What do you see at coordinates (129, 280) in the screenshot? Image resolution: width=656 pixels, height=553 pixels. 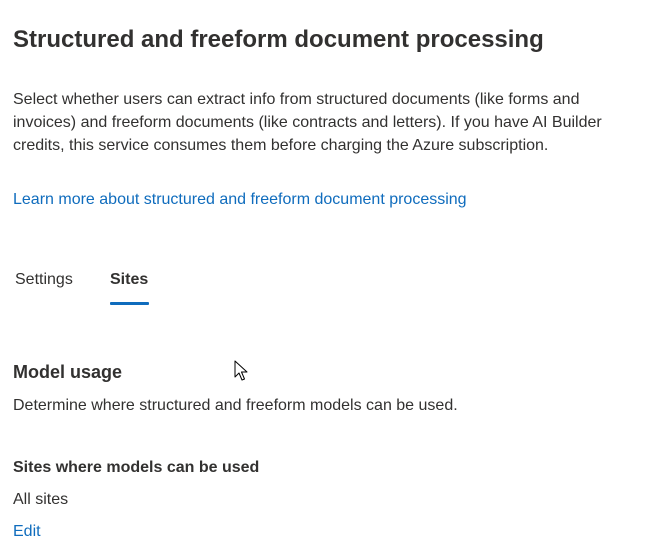 I see `tab-sites: Sites` at bounding box center [129, 280].